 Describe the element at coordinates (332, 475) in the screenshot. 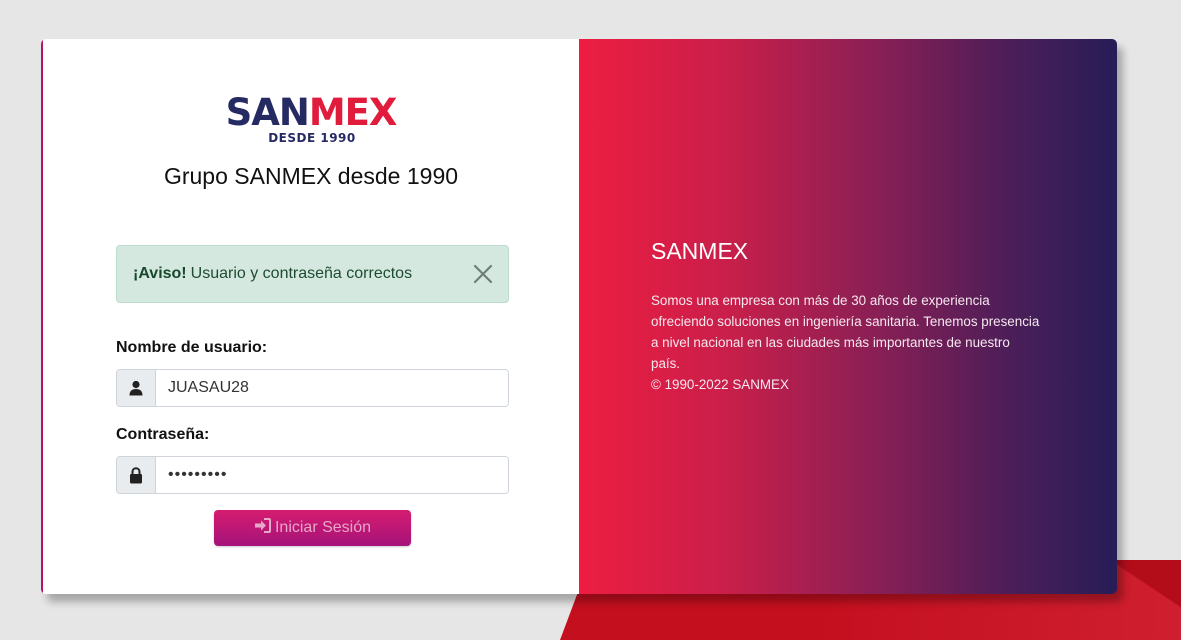

I see `password-input` at that location.